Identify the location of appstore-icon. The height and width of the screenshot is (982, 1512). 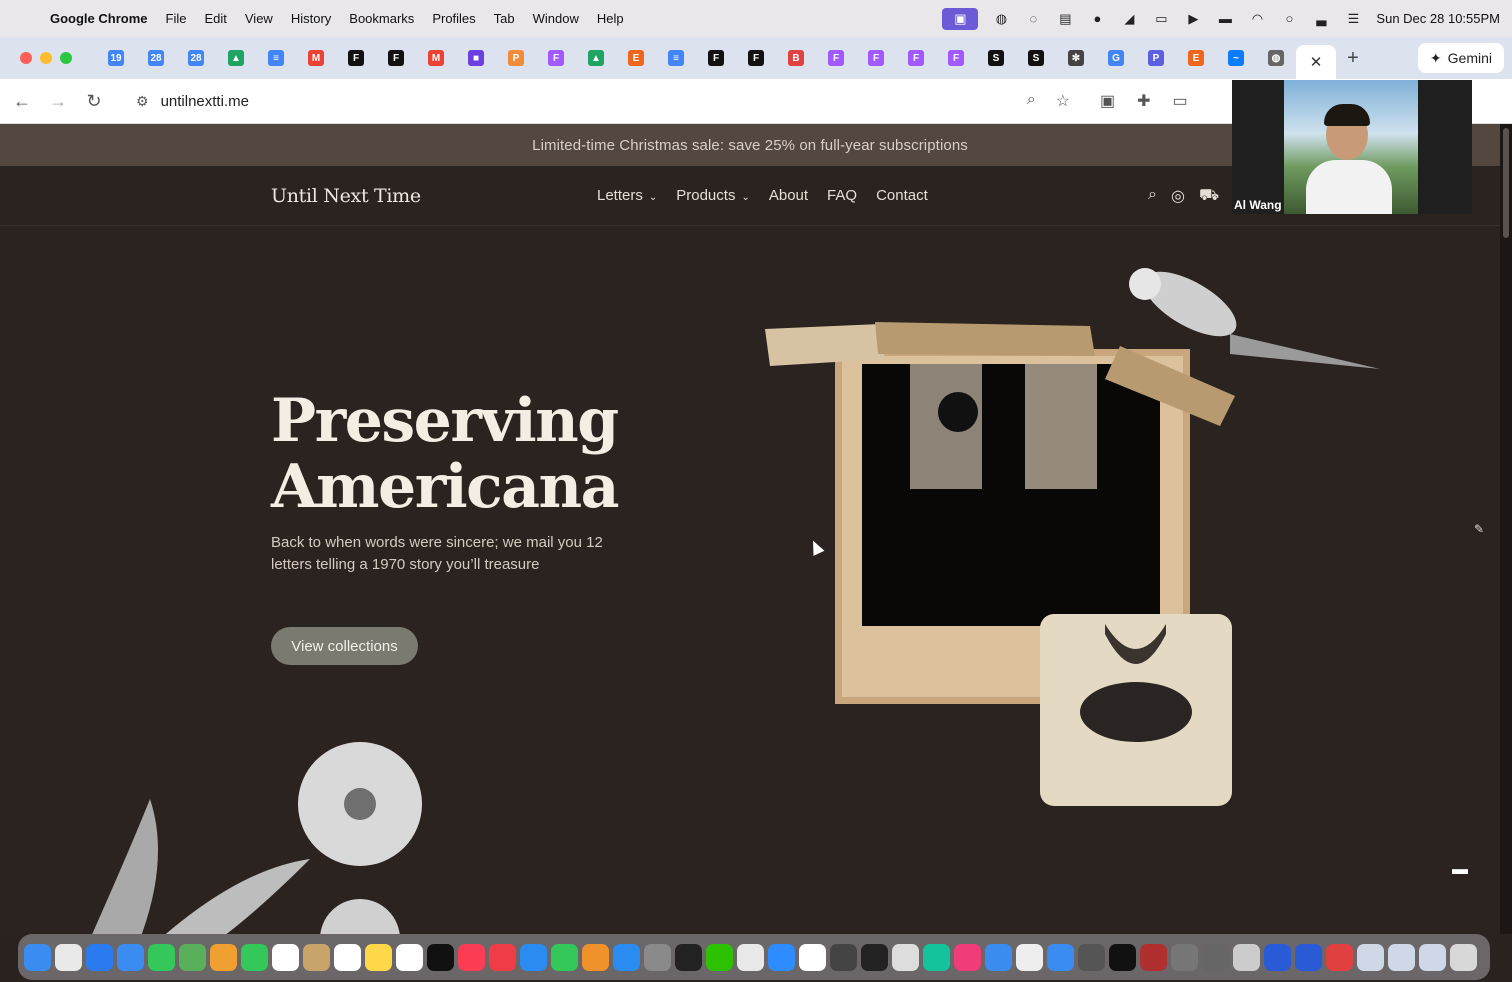
(626, 957).